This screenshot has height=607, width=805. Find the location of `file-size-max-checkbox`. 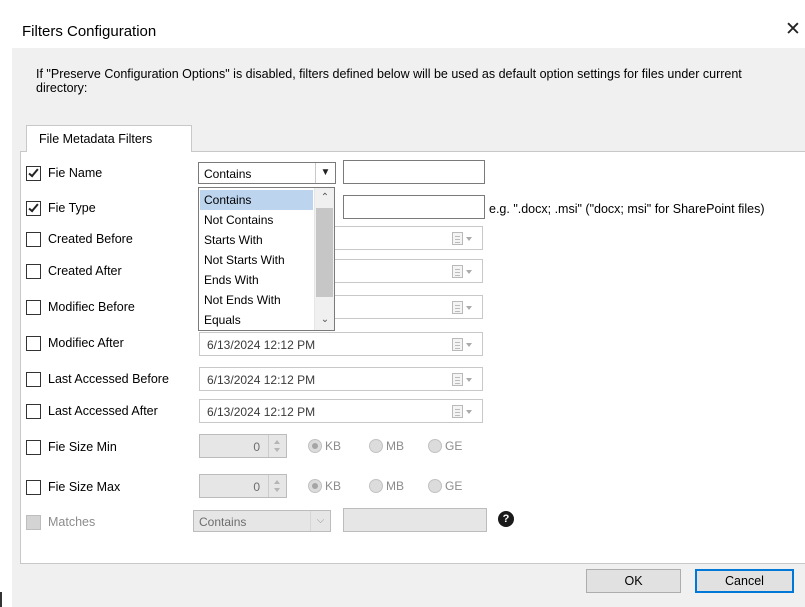

file-size-max-checkbox is located at coordinates (33, 487).